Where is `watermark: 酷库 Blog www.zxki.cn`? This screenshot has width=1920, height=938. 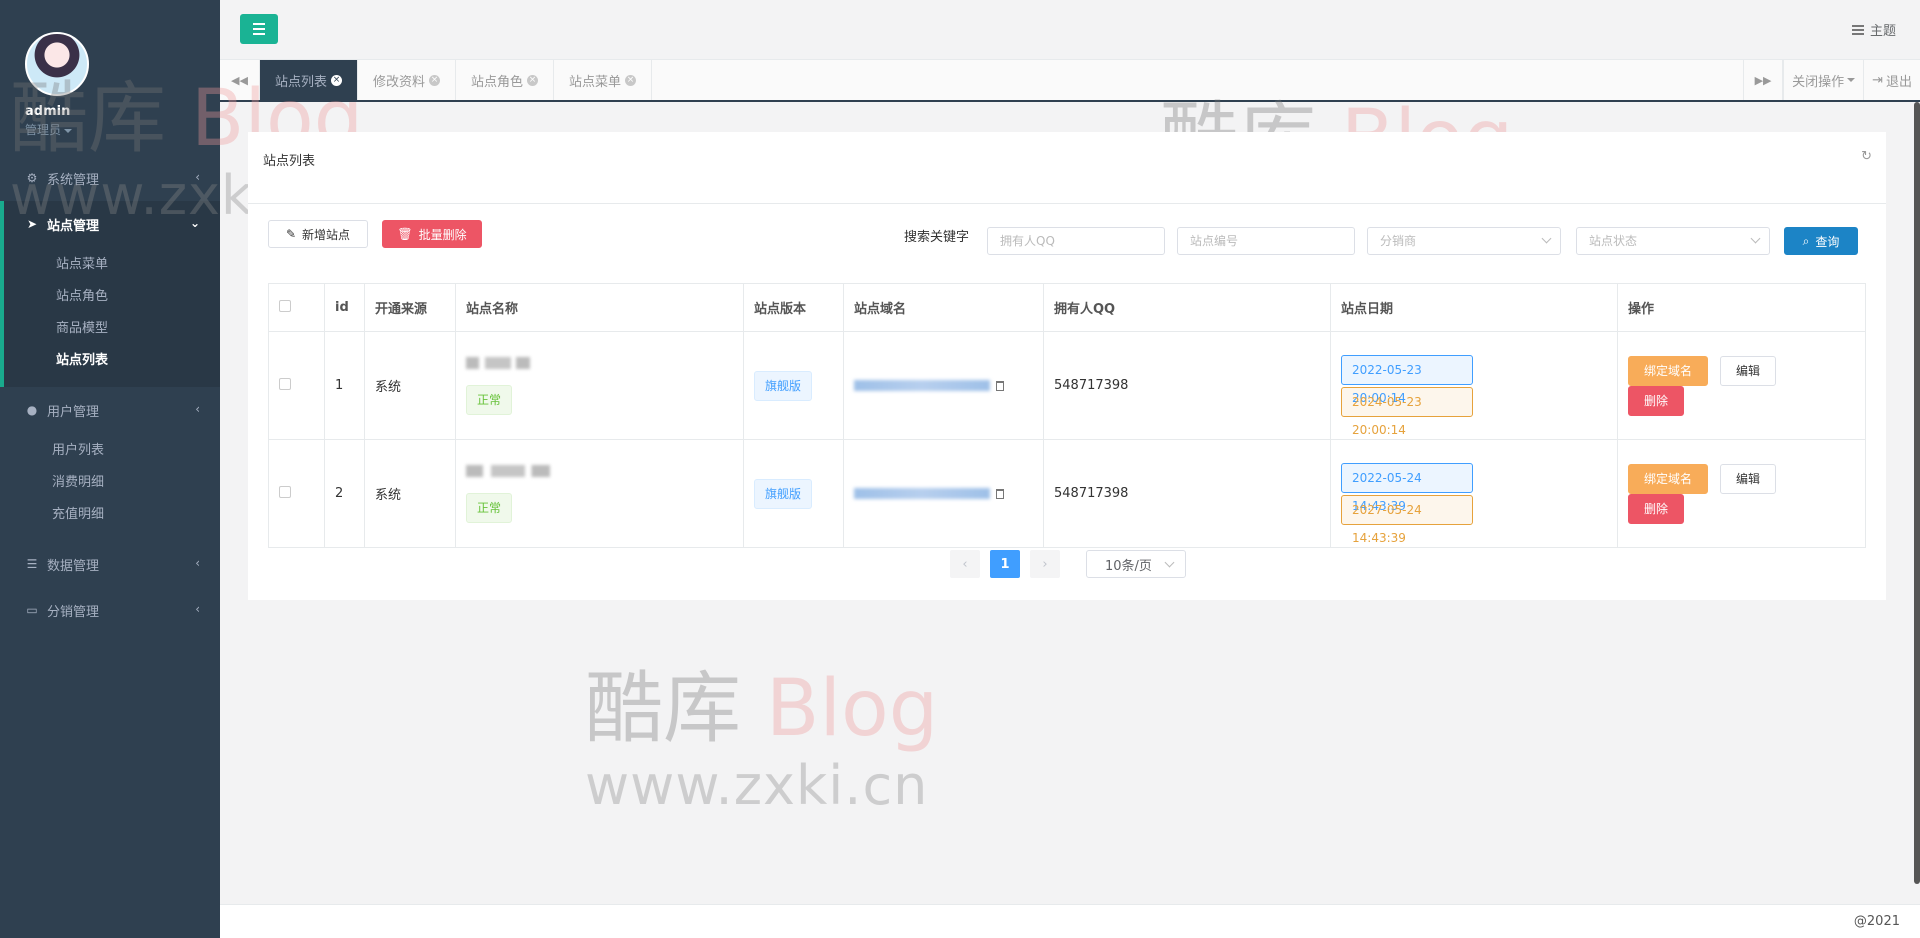
watermark: 酷库 Blog www.zxki.cn is located at coordinates (761, 743).